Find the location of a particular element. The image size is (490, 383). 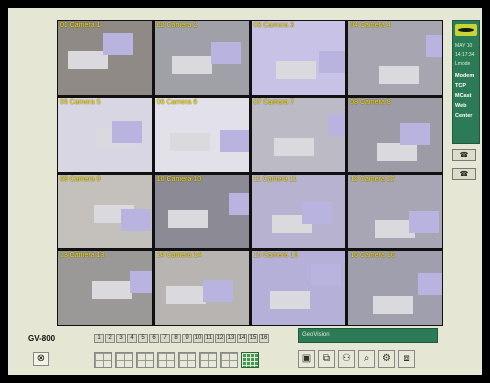

layout-4-button is located at coordinates (124, 360).